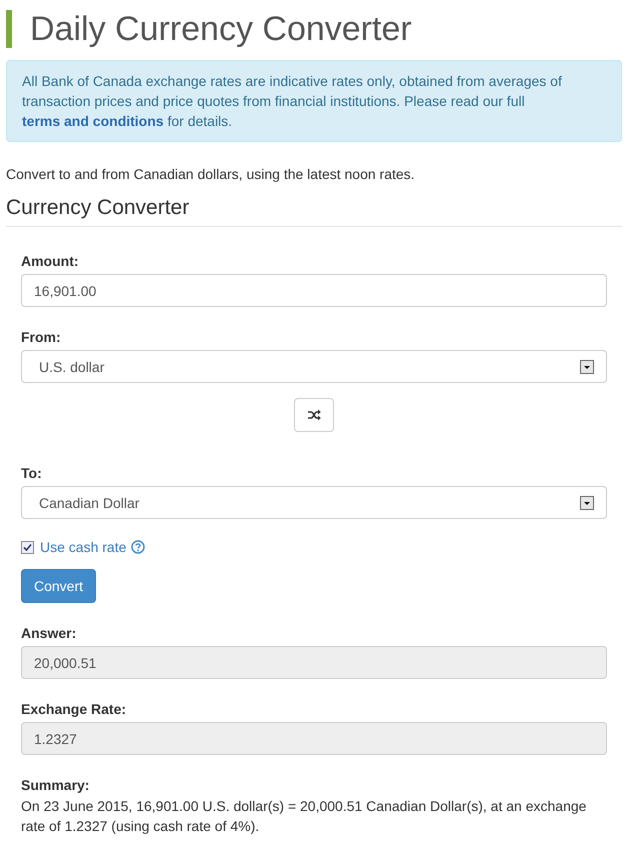 This screenshot has width=633, height=851. What do you see at coordinates (55, 785) in the screenshot?
I see `summary-label: Summary:` at bounding box center [55, 785].